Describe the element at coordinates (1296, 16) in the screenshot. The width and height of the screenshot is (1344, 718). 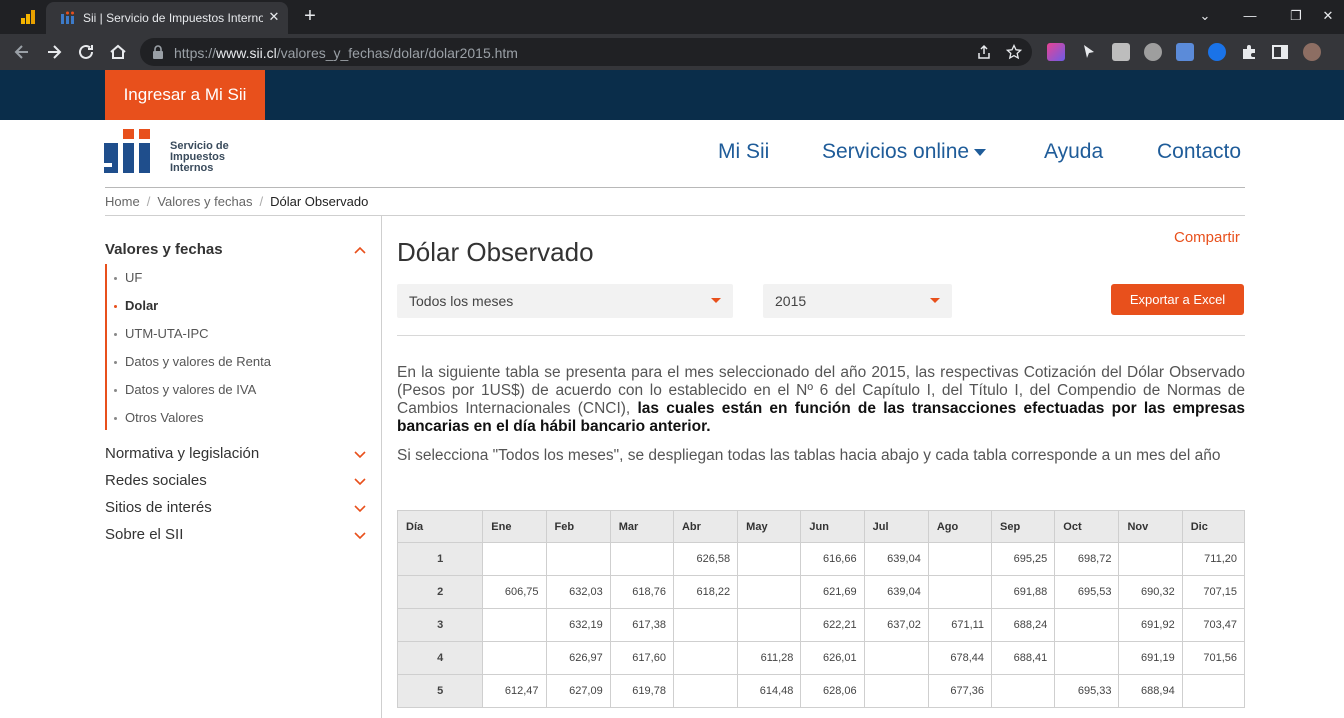
I see `restore-icon: ❐` at that location.